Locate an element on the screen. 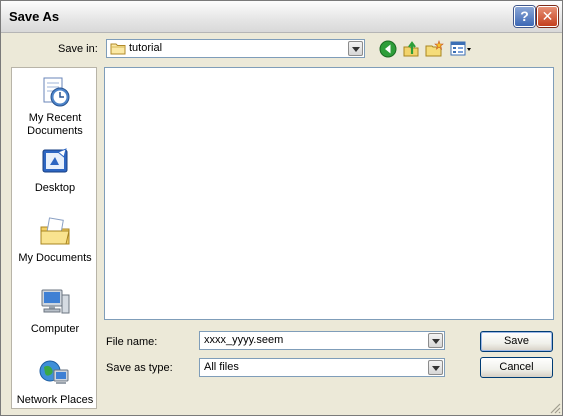  place-my-documents: My Documents is located at coordinates (55, 240).